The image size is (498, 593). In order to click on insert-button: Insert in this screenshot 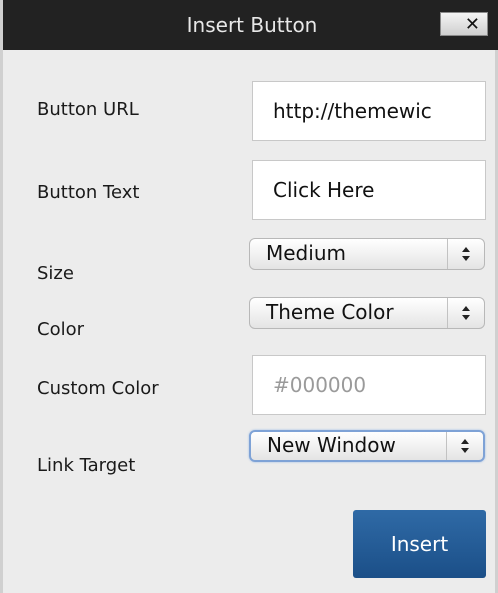, I will do `click(419, 544)`.